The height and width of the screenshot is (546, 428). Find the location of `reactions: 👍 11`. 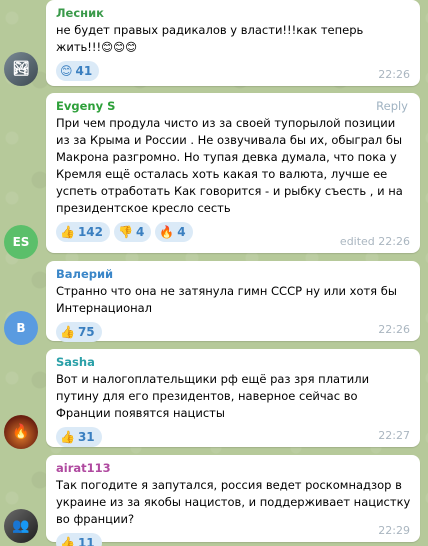

reactions: 👍 11 is located at coordinates (234, 539).